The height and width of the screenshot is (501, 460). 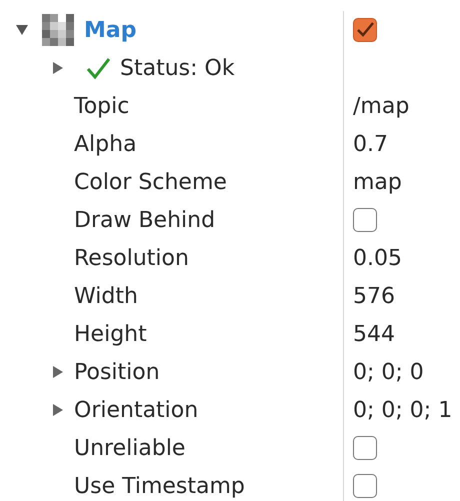 I want to click on property-value: map, so click(x=377, y=182).